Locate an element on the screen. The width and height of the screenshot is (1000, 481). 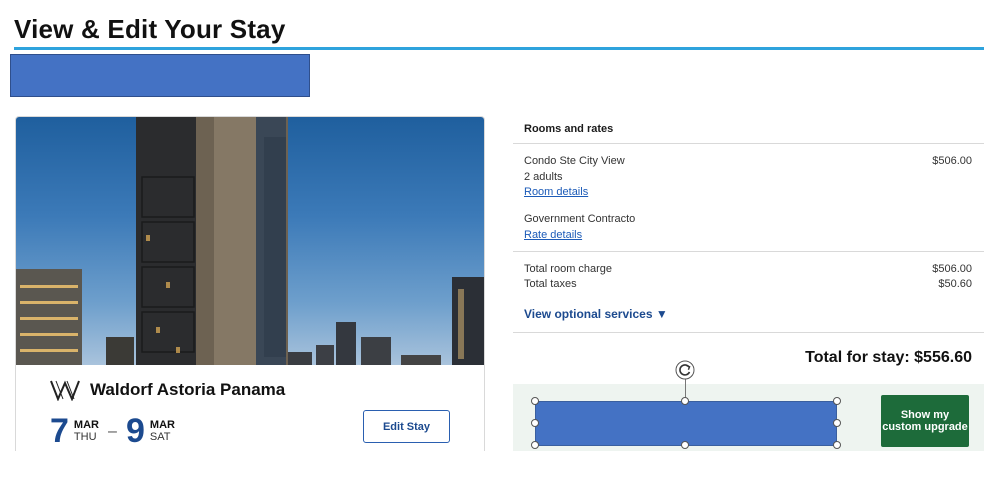
checkout-weekday: SAT is located at coordinates (160, 437).